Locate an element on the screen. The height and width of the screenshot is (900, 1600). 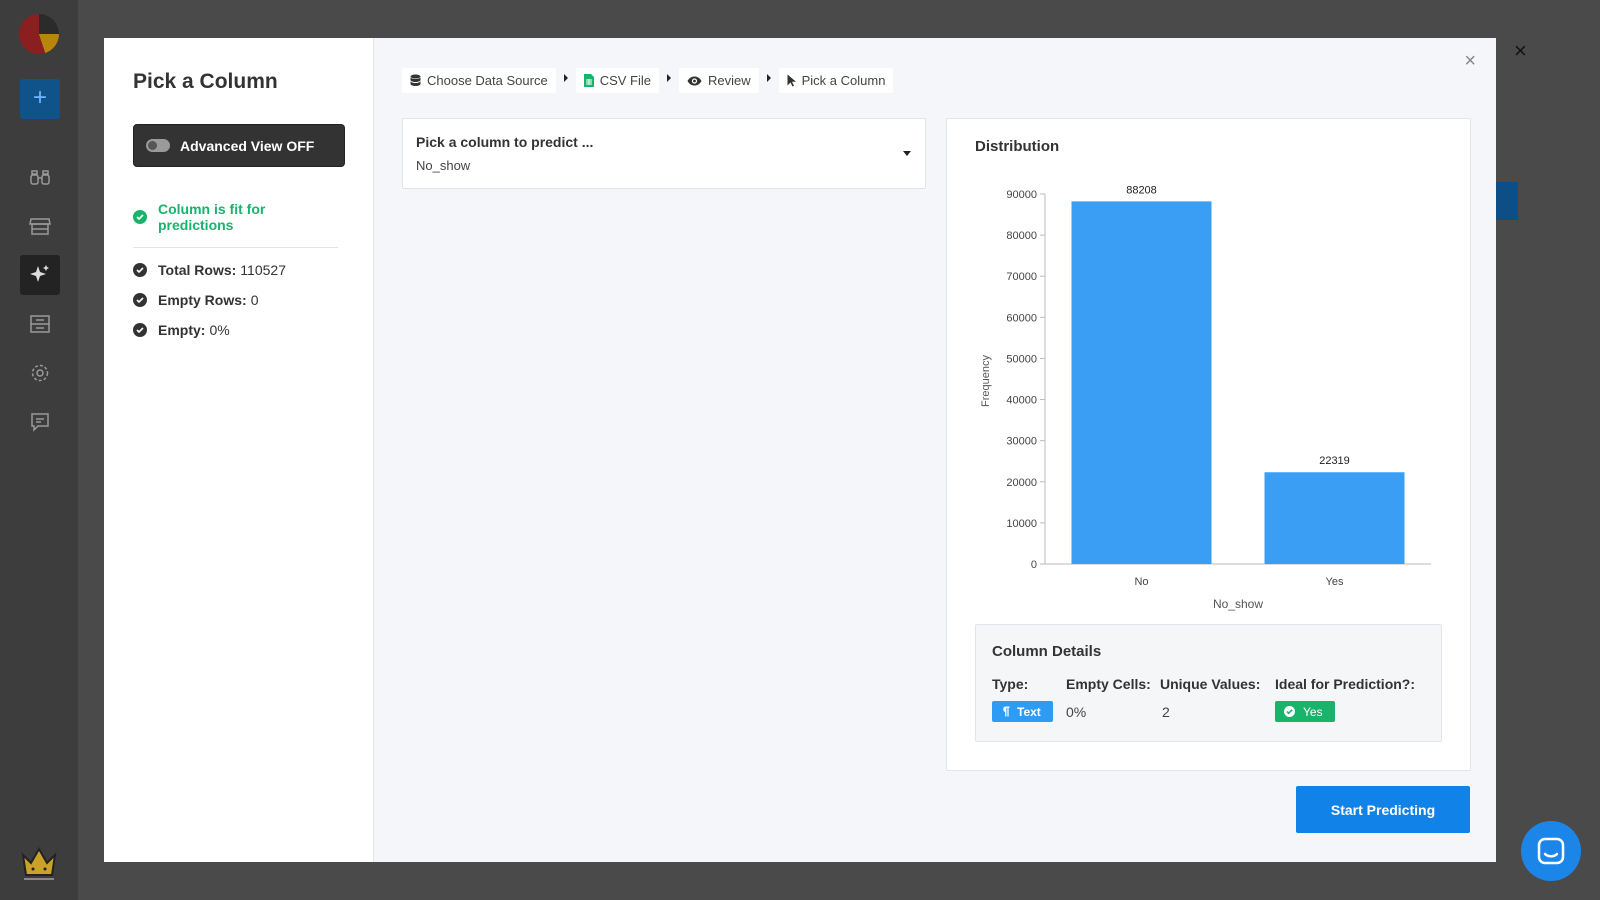
detail-label: Unique Values: is located at coordinates (1210, 684).